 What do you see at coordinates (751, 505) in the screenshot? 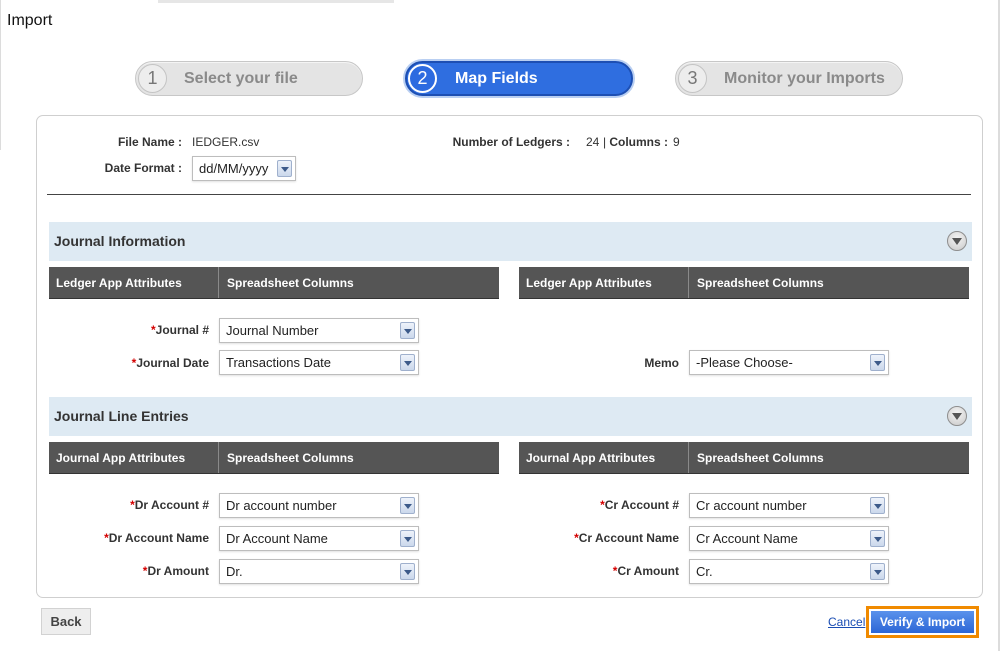
I see `select-value: Cr account number` at bounding box center [751, 505].